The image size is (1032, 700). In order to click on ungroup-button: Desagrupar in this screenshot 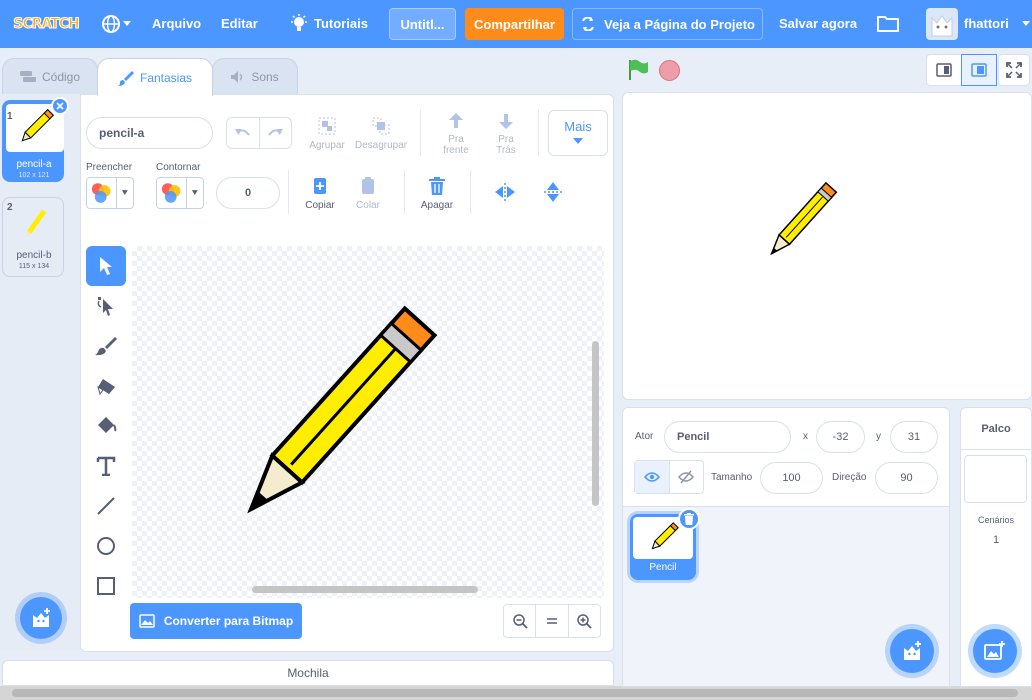, I will do `click(381, 133)`.